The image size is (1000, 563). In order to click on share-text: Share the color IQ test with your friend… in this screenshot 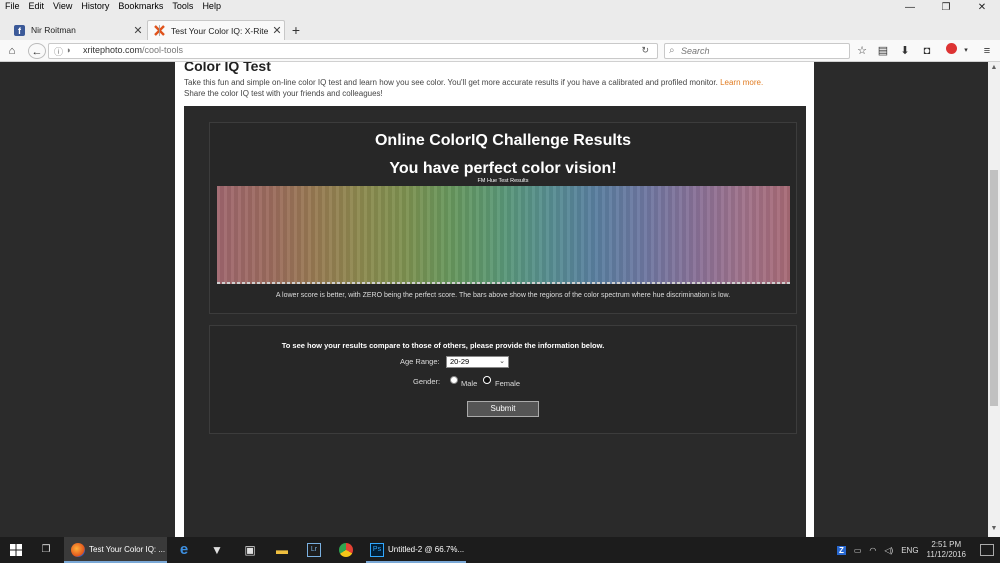, I will do `click(283, 93)`.